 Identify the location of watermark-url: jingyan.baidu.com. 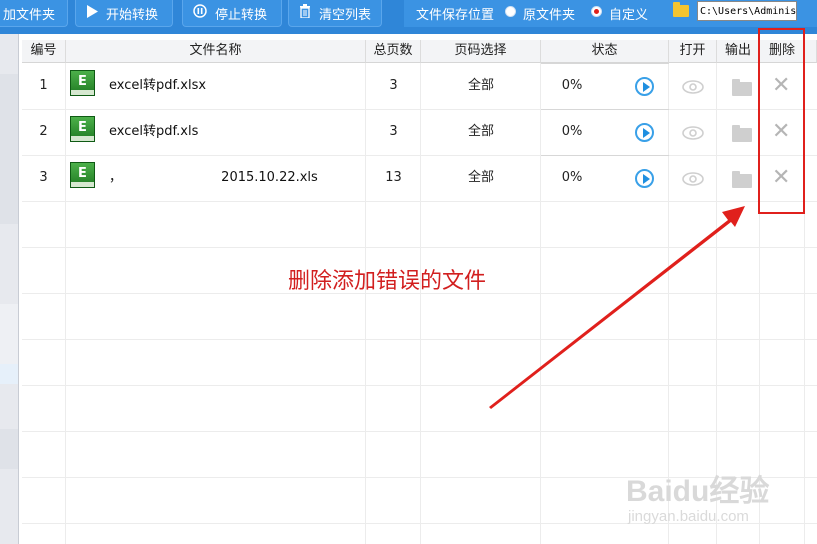
(688, 516).